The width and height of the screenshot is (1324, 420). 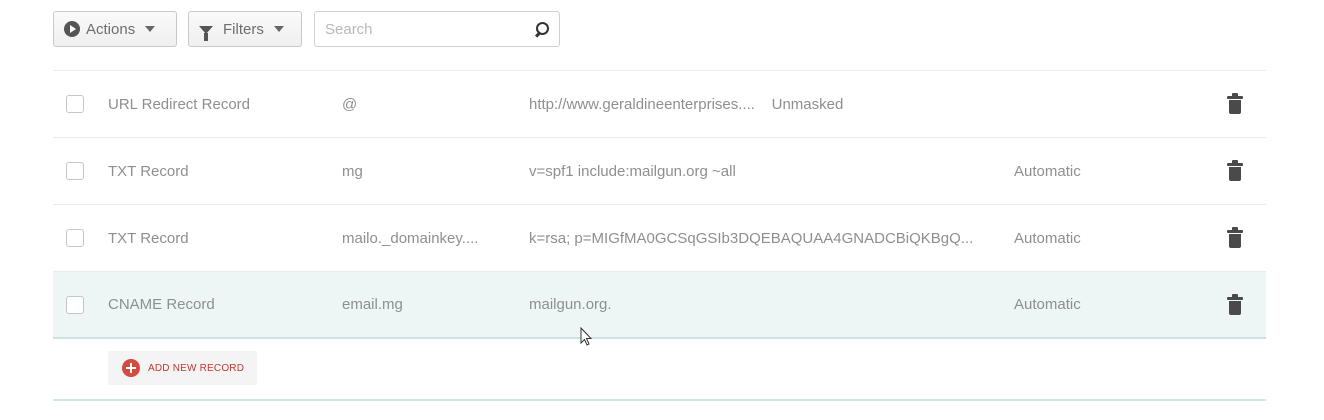 What do you see at coordinates (756, 304) in the screenshot?
I see `record-value: mailgun.org.` at bounding box center [756, 304].